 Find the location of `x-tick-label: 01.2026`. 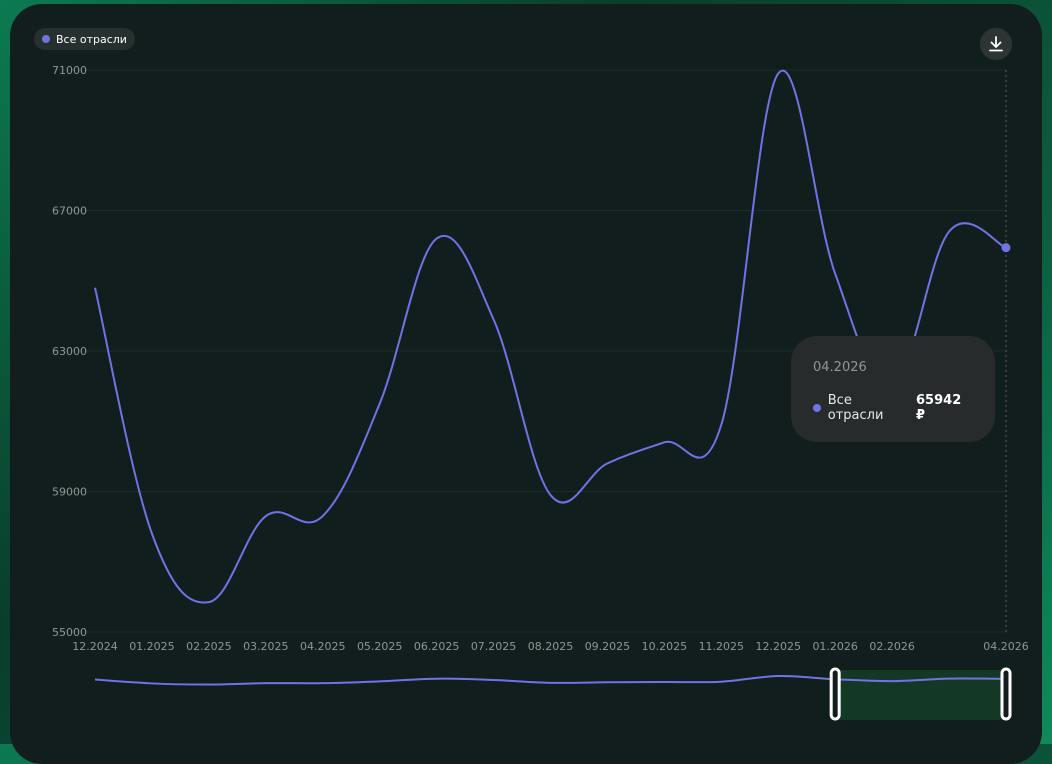

x-tick-label: 01.2026 is located at coordinates (835, 646).